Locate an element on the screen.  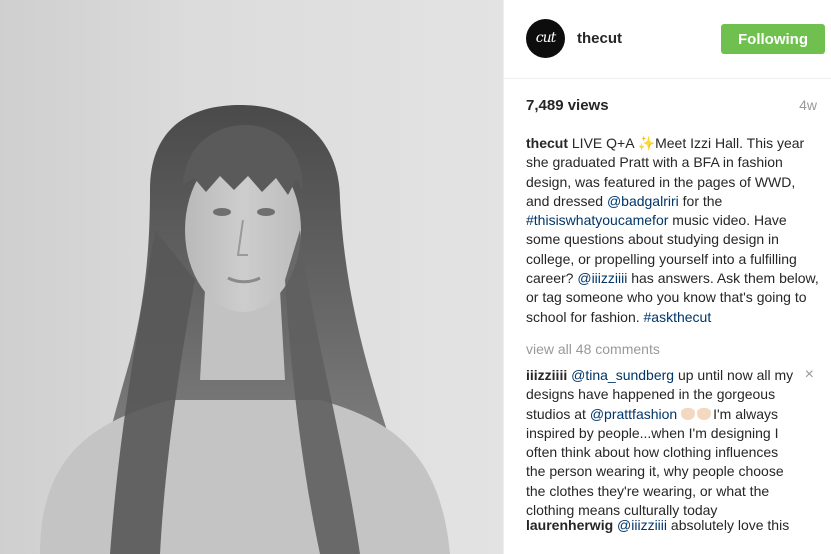
comment-author: laurenherwig is located at coordinates (569, 525).